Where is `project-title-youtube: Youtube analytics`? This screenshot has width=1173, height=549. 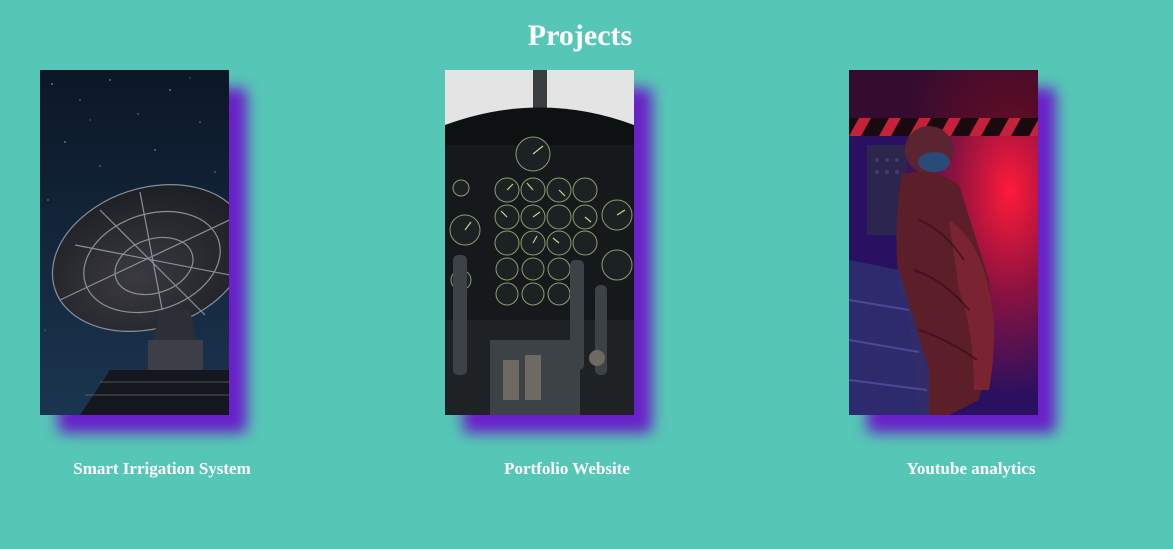 project-title-youtube: Youtube analytics is located at coordinates (971, 469).